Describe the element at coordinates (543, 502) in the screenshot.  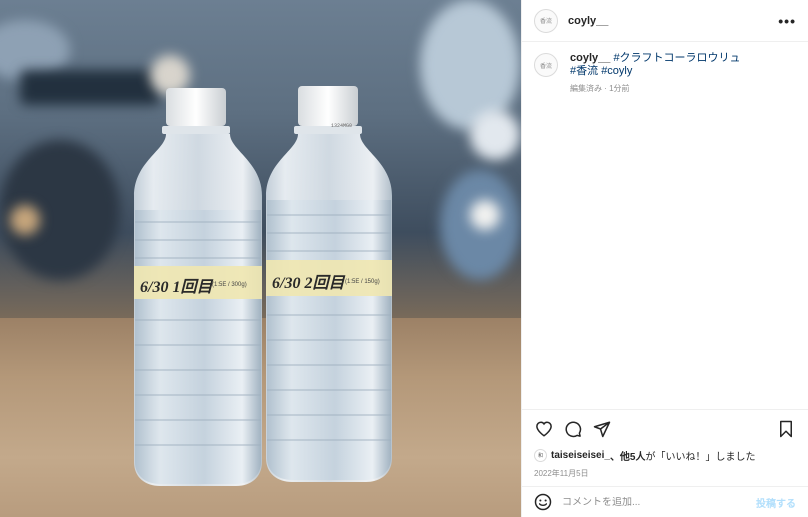
I see `emoji-icon` at that location.